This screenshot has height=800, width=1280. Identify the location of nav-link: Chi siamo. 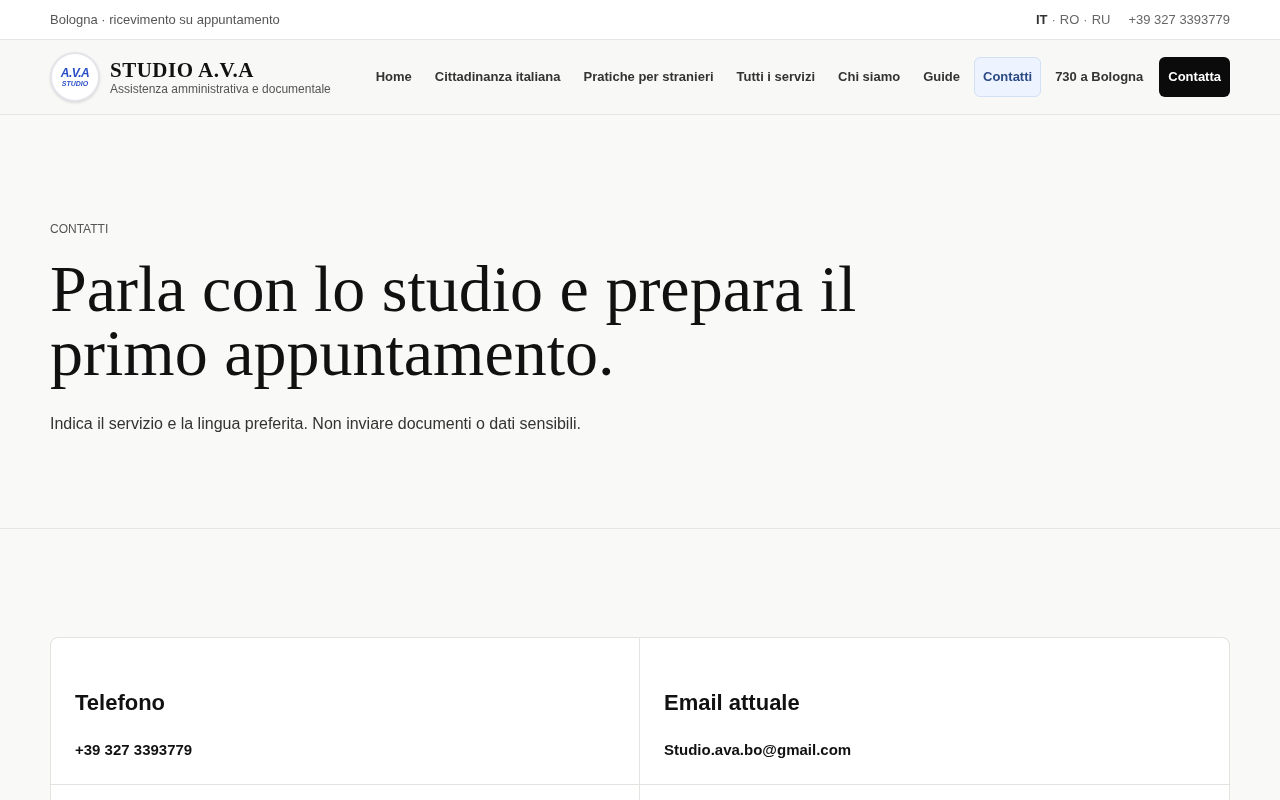
(869, 77).